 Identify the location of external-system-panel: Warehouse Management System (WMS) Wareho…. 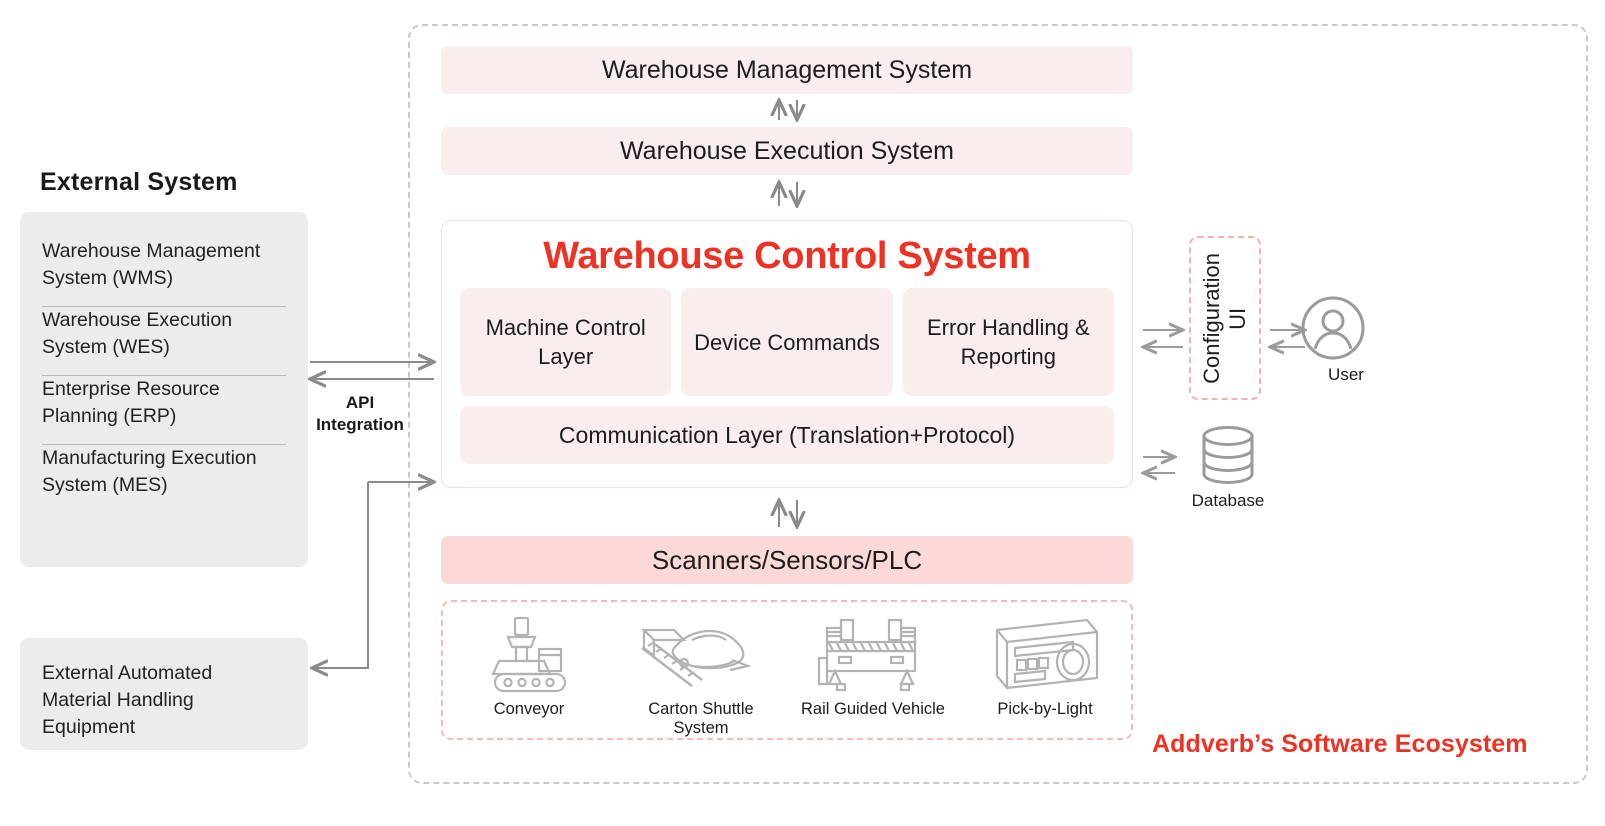
(164, 389).